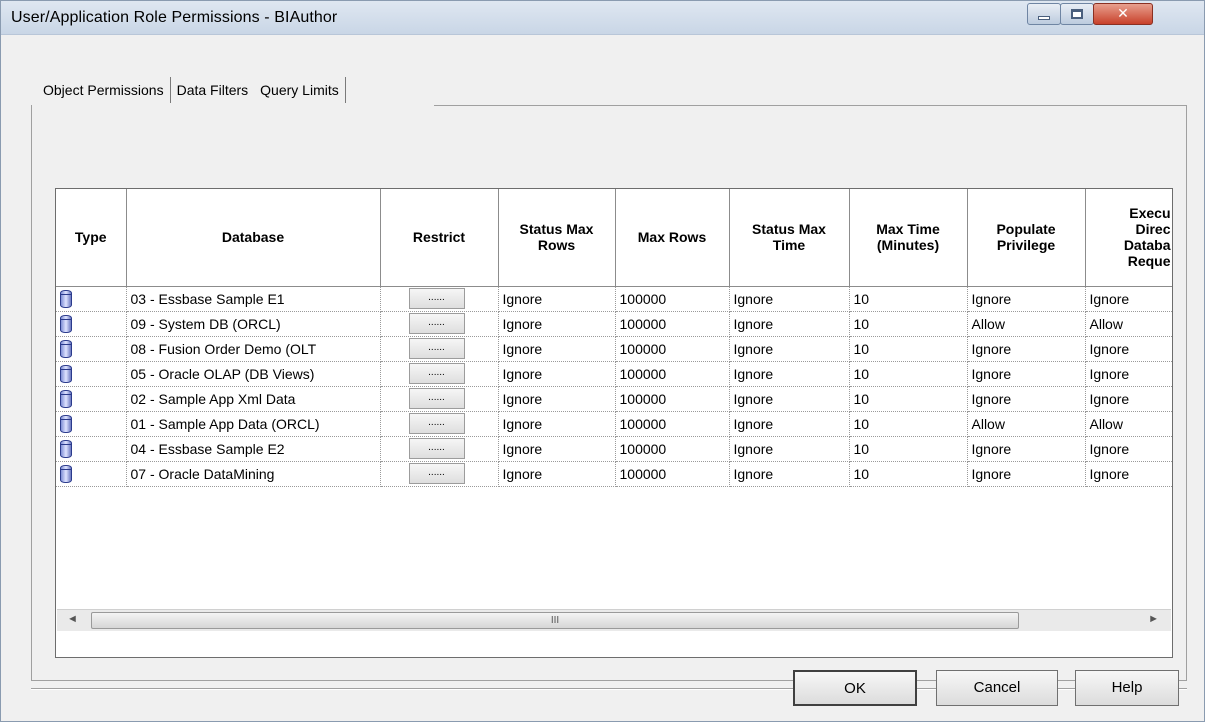 Image resolution: width=1205 pixels, height=722 pixels. I want to click on tab-separator, so click(345, 90).